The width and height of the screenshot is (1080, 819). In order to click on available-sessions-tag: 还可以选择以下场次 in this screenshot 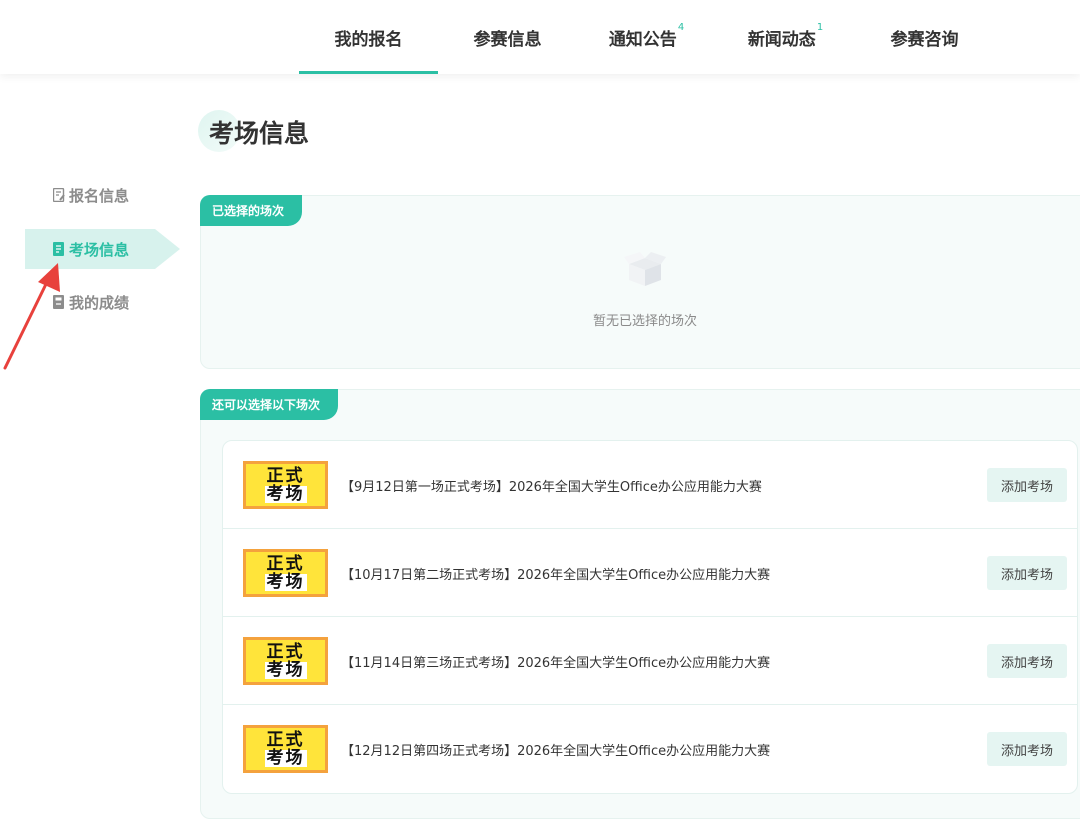, I will do `click(269, 404)`.